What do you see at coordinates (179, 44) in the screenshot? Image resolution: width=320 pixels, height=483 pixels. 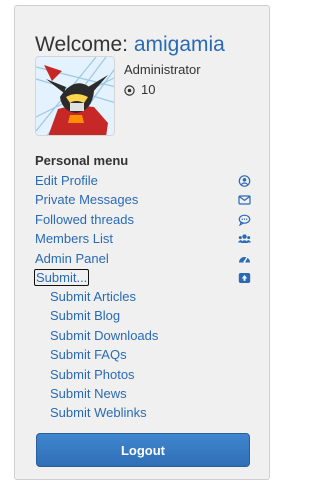 I see `username-link: amigamia` at bounding box center [179, 44].